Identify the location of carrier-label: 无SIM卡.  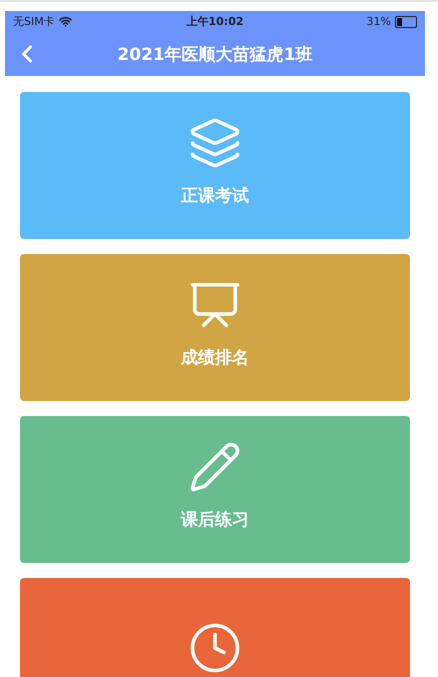
(34, 21).